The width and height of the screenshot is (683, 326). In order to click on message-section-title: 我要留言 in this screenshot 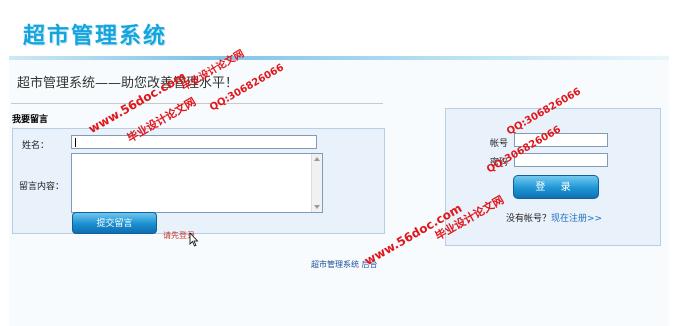, I will do `click(30, 120)`.